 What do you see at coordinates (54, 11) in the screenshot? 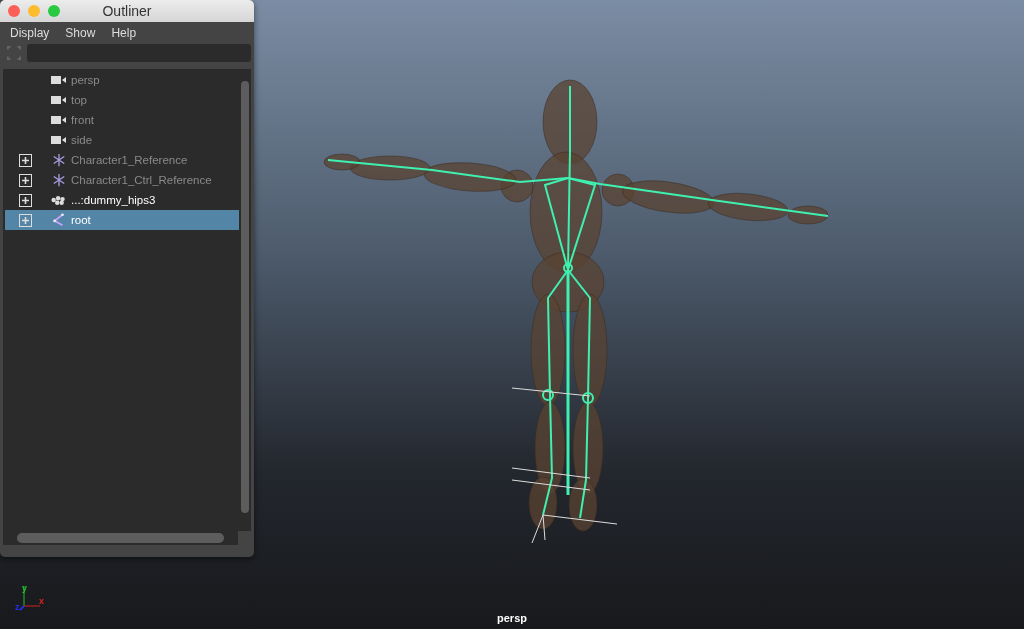
I see `zoom-icon` at bounding box center [54, 11].